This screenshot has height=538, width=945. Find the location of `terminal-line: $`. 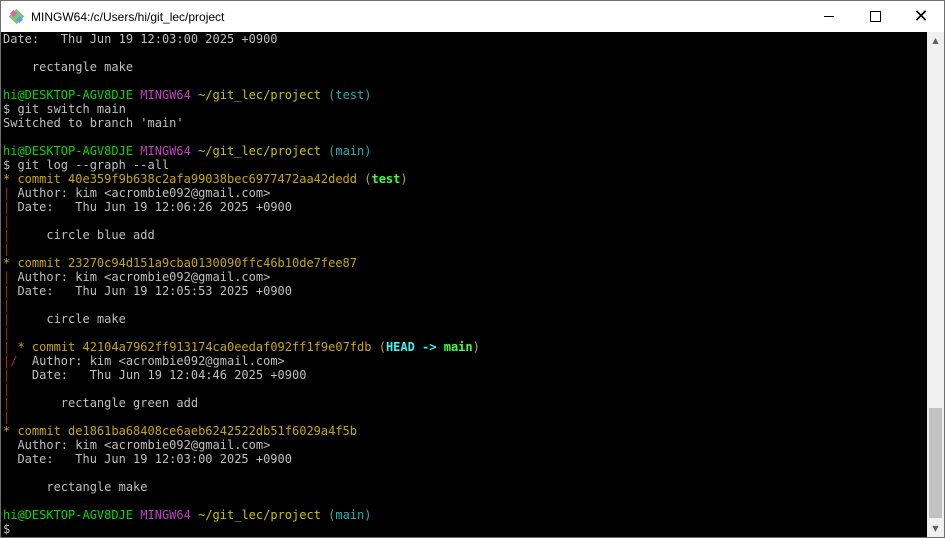

terminal-line: $ is located at coordinates (464, 529).